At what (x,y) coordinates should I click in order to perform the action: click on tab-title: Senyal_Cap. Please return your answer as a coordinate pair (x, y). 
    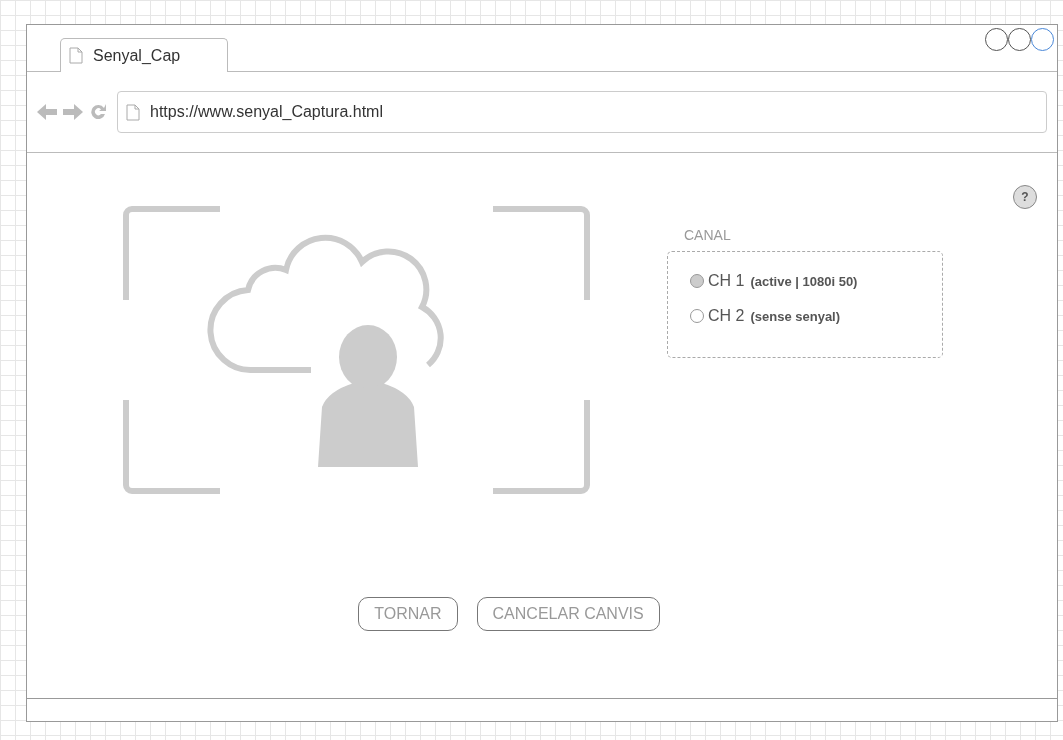
    Looking at the image, I should click on (137, 55).